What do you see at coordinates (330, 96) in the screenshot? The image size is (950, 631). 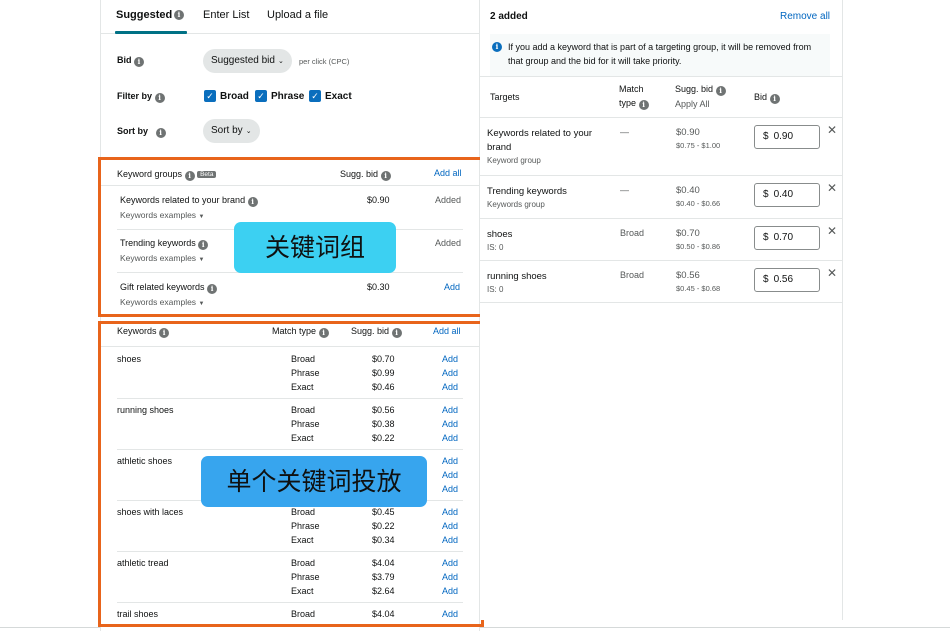 I see `filter-exact-checkbox: ✓ Exact` at bounding box center [330, 96].